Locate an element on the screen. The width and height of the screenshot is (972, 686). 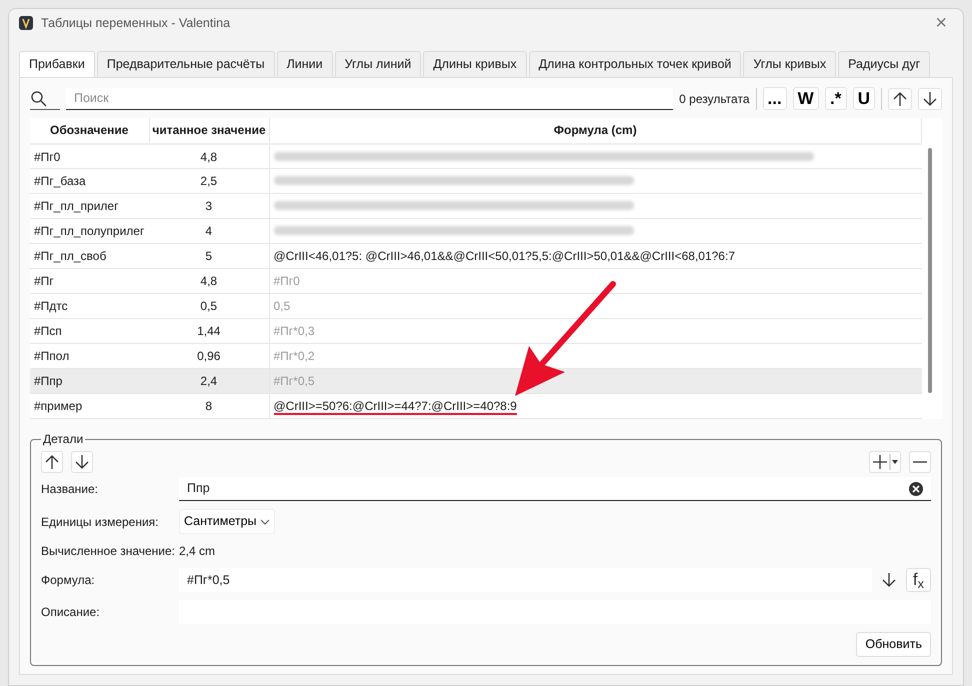
expand-button is located at coordinates (889, 580).